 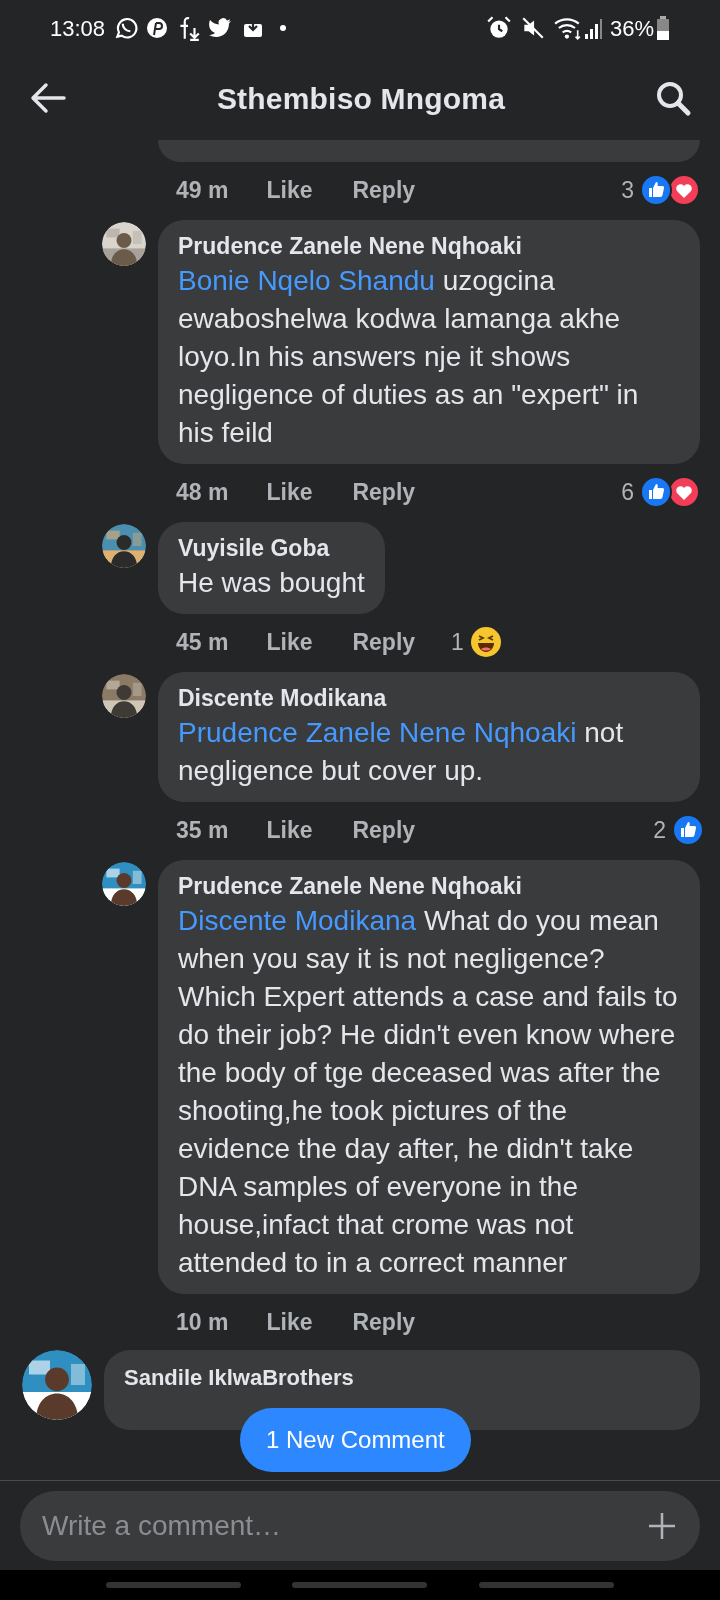 What do you see at coordinates (401, 752) in the screenshot?
I see `comment-text: Prudence Zanele Nene Nqhoaki not negligence but cover up.` at bounding box center [401, 752].